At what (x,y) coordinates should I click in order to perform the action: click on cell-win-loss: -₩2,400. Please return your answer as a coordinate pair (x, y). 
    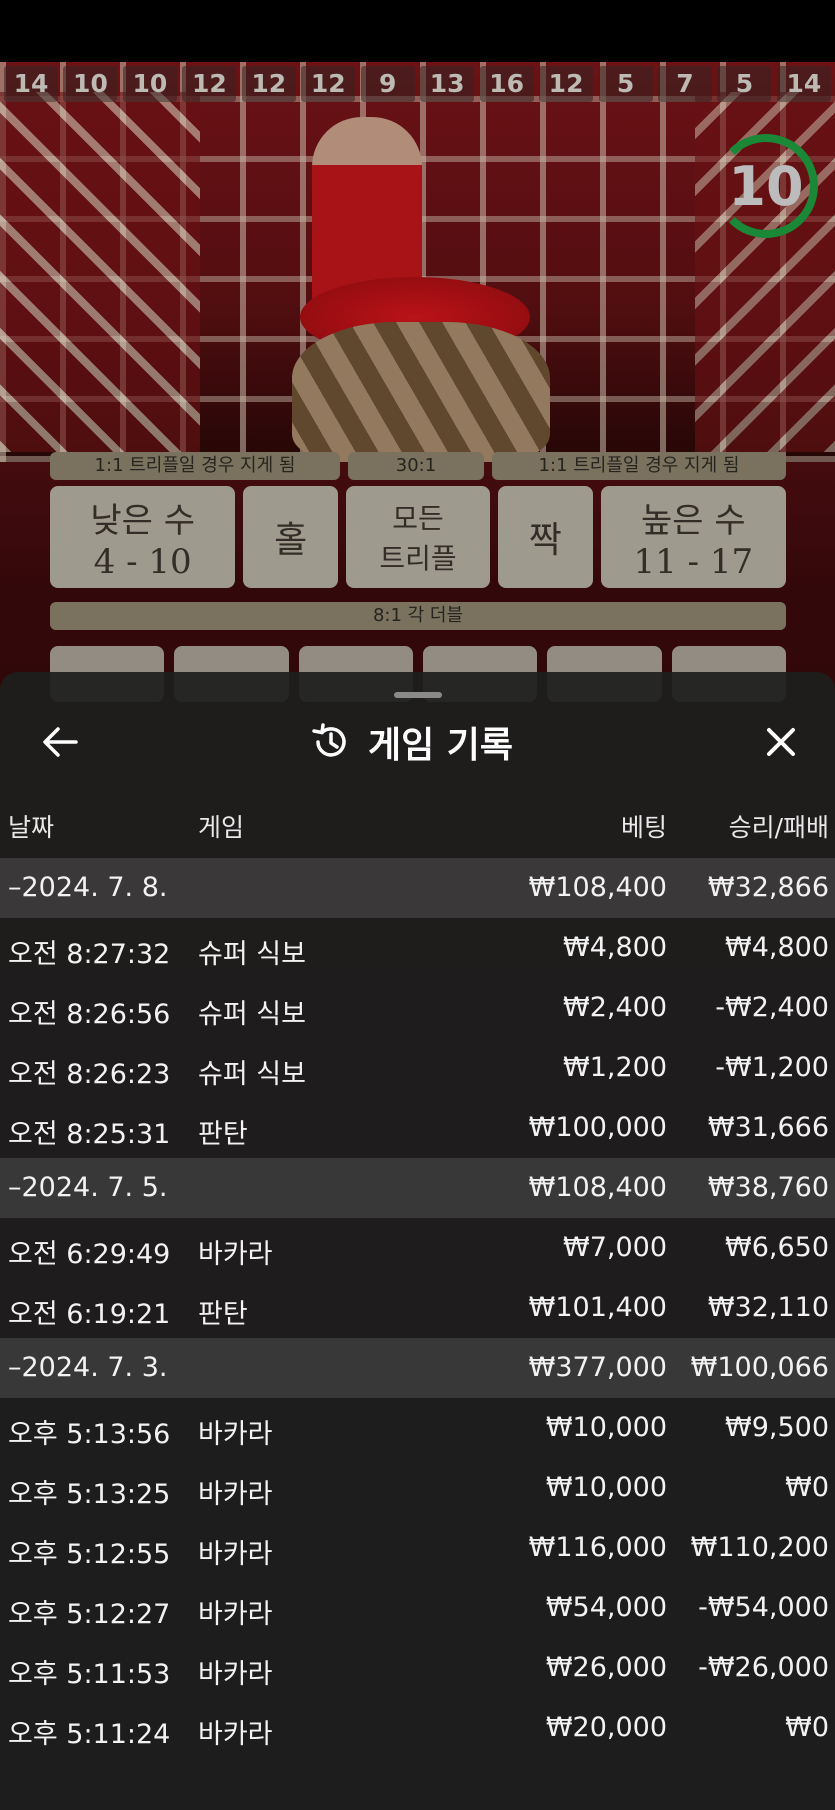
    Looking at the image, I should click on (772, 1007).